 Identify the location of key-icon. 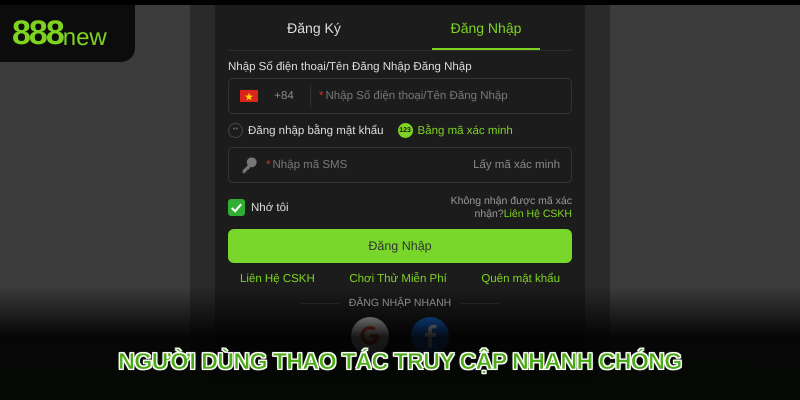
(249, 165).